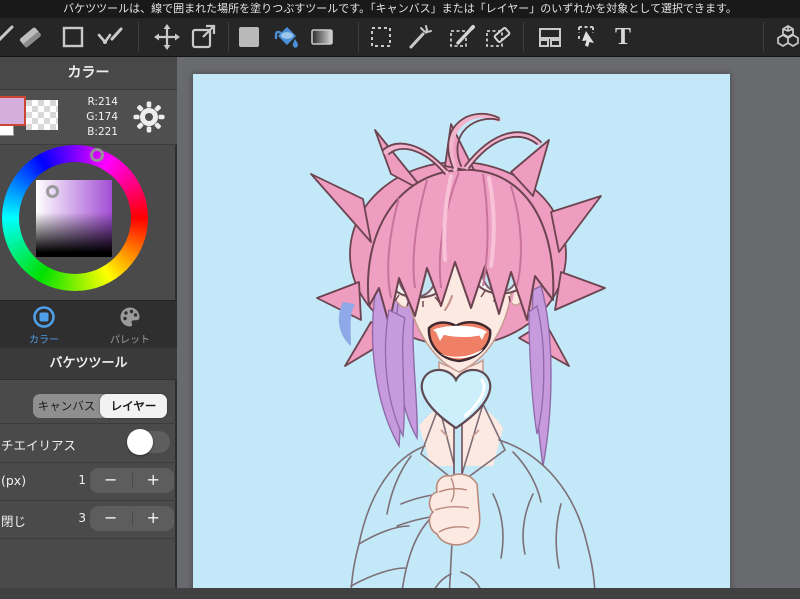 This screenshot has width=800, height=599. Describe the element at coordinates (111, 480) in the screenshot. I see `expand-minus-button: −` at that location.